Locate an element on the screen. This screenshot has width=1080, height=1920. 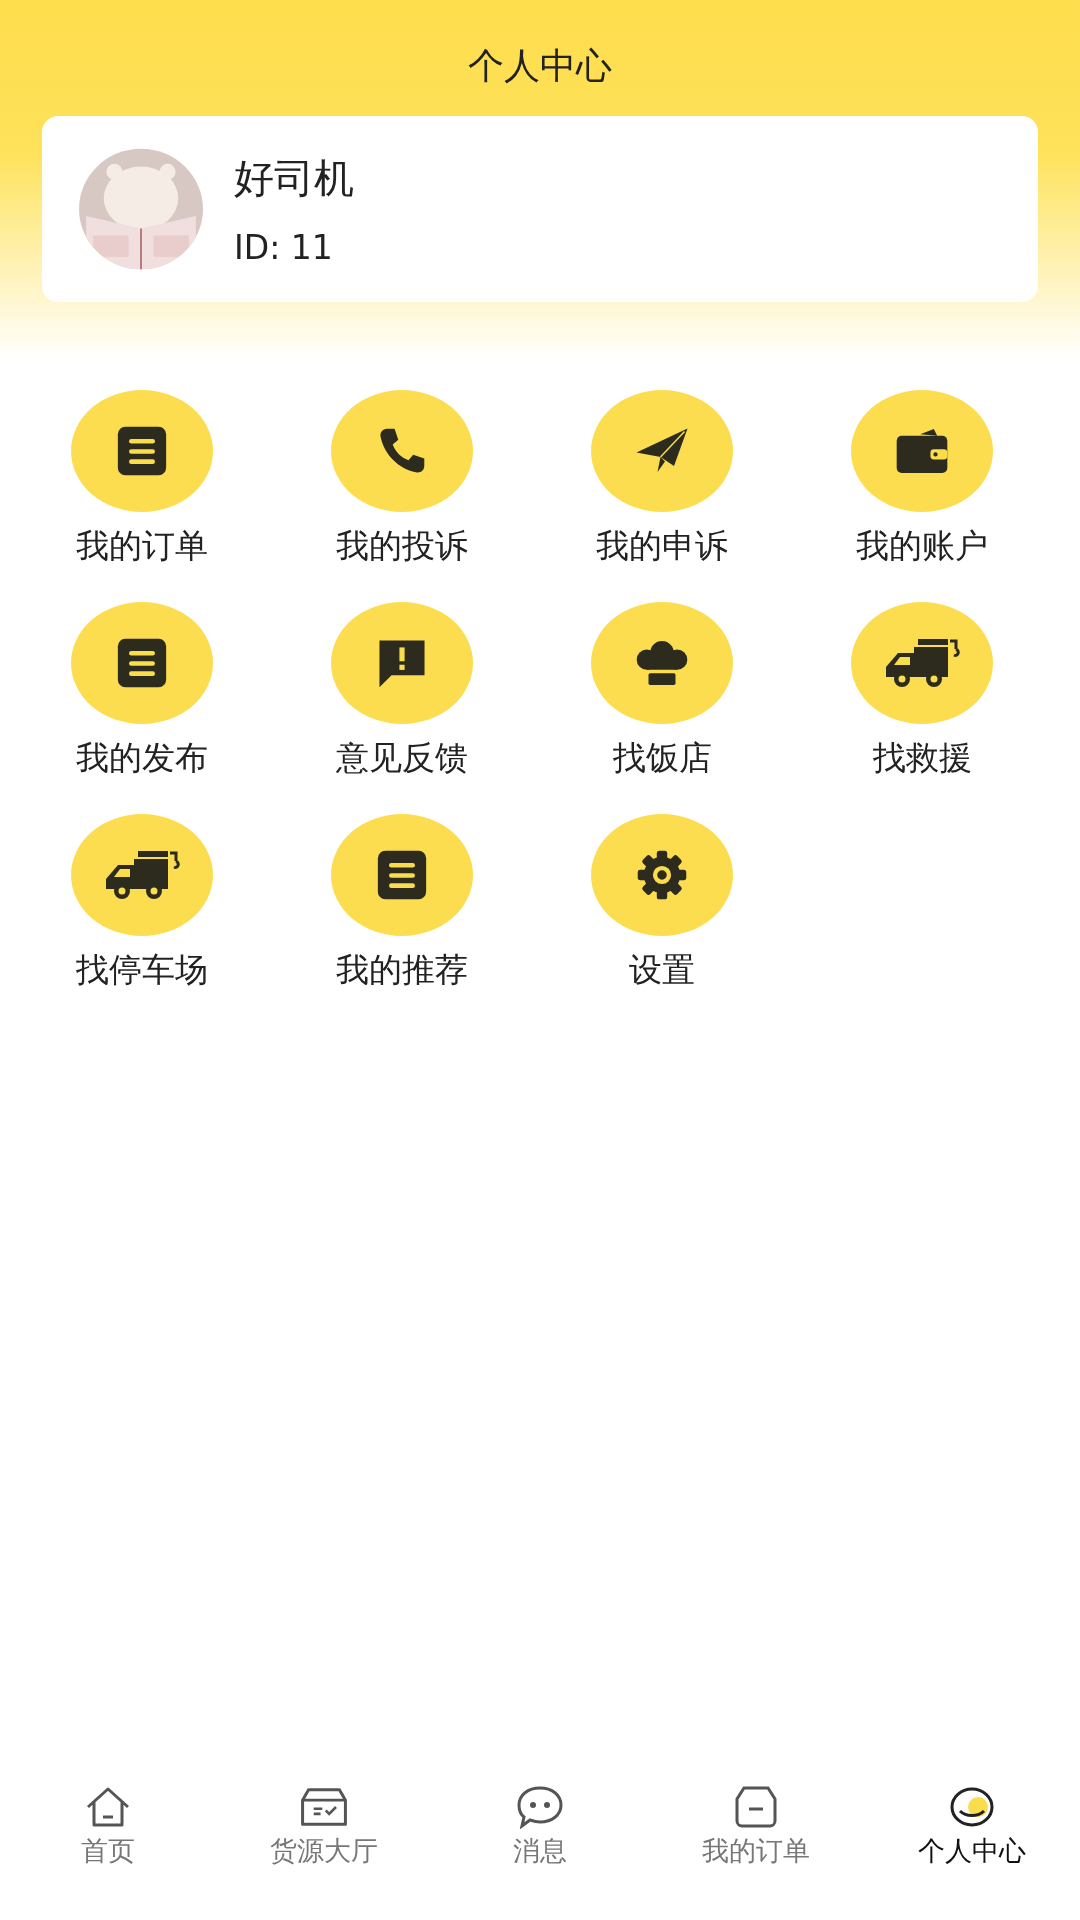
menu-item: 找停车场 is located at coordinates (142, 902).